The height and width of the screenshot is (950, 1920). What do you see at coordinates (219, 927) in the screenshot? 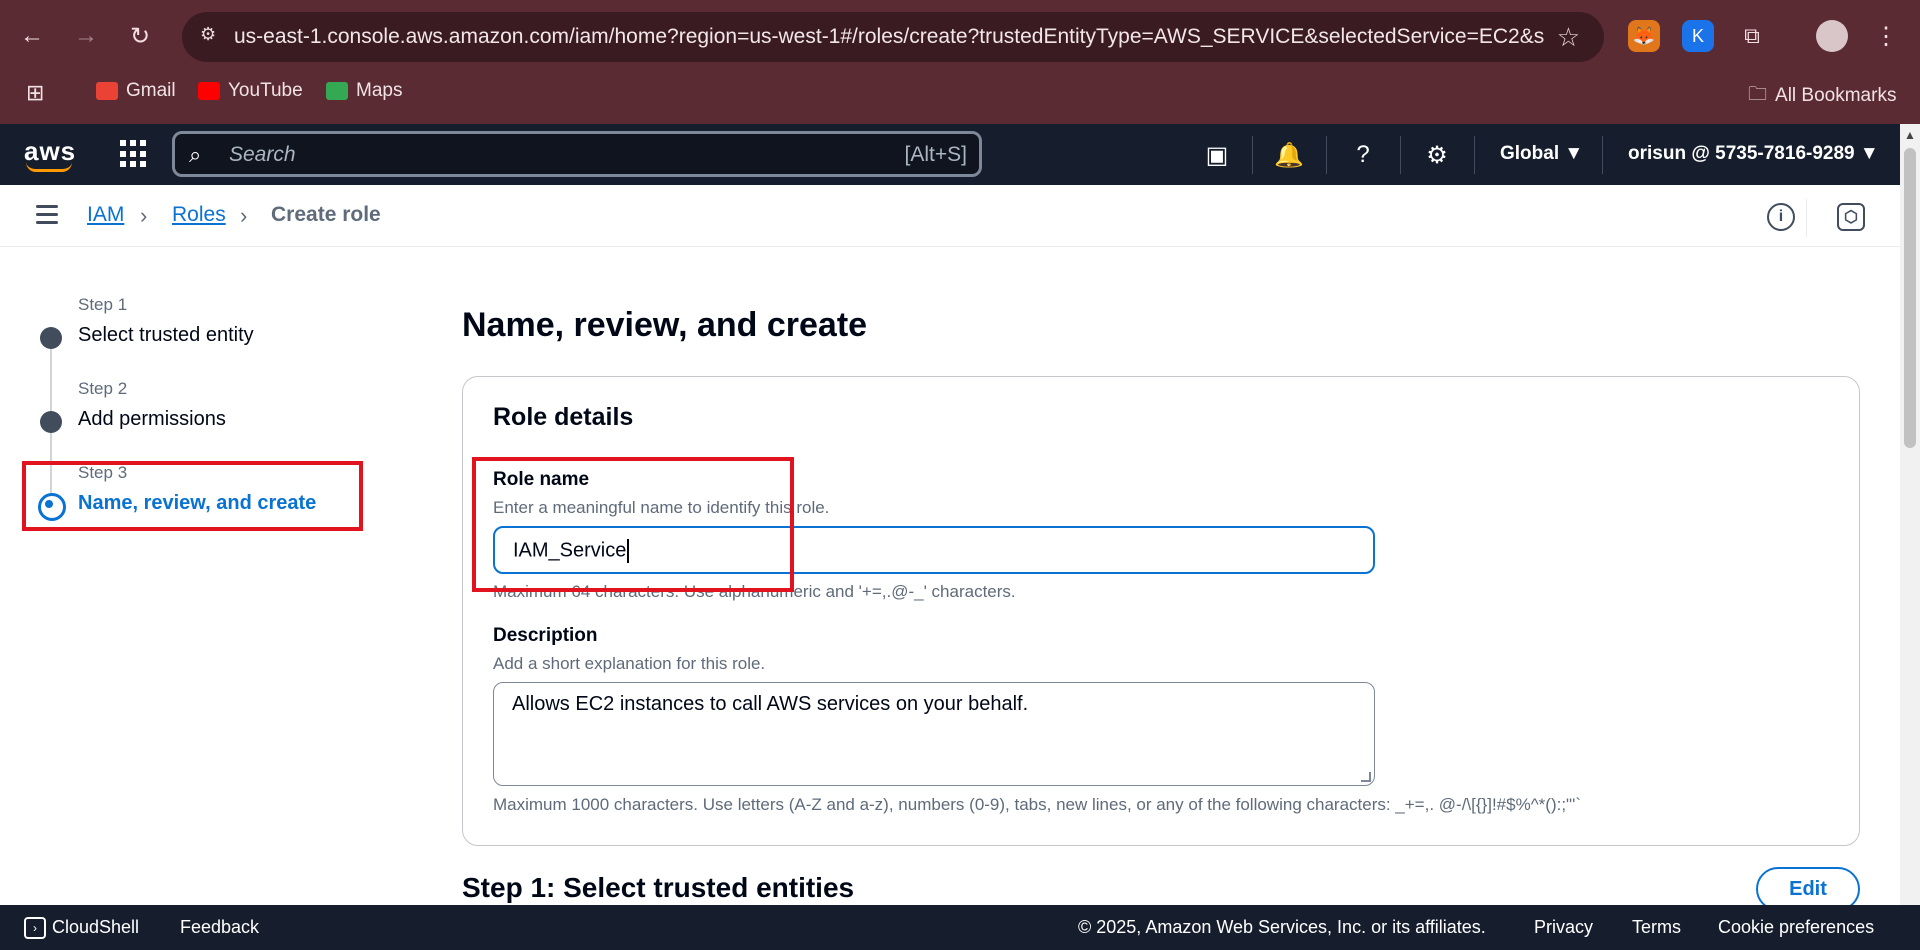
I see `feedback-link: Feedback` at bounding box center [219, 927].